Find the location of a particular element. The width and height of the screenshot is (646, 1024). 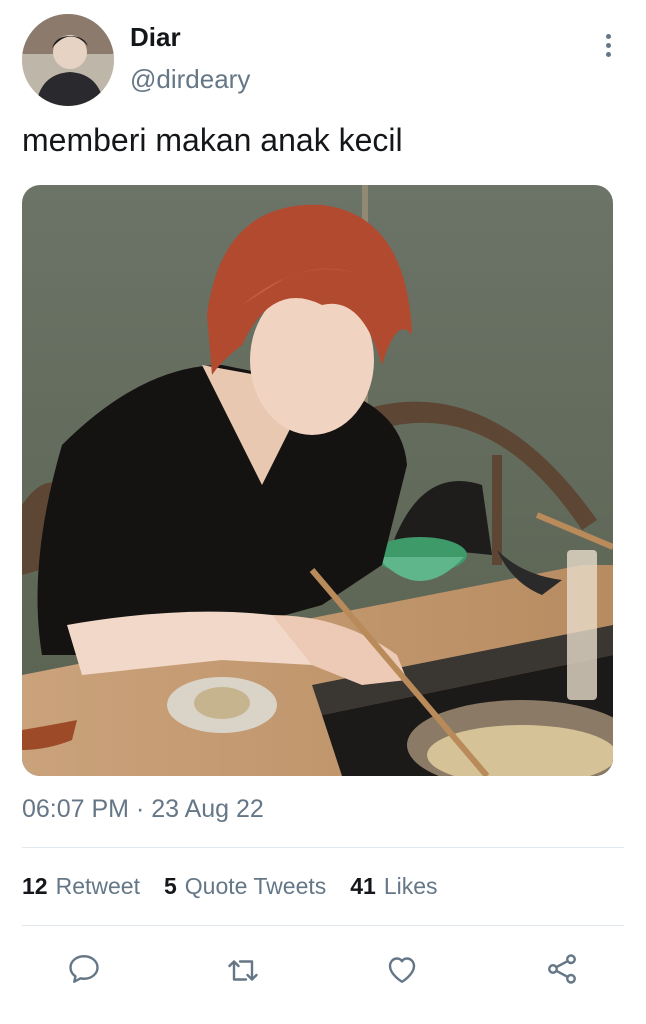

reply-icon is located at coordinates (84, 969).